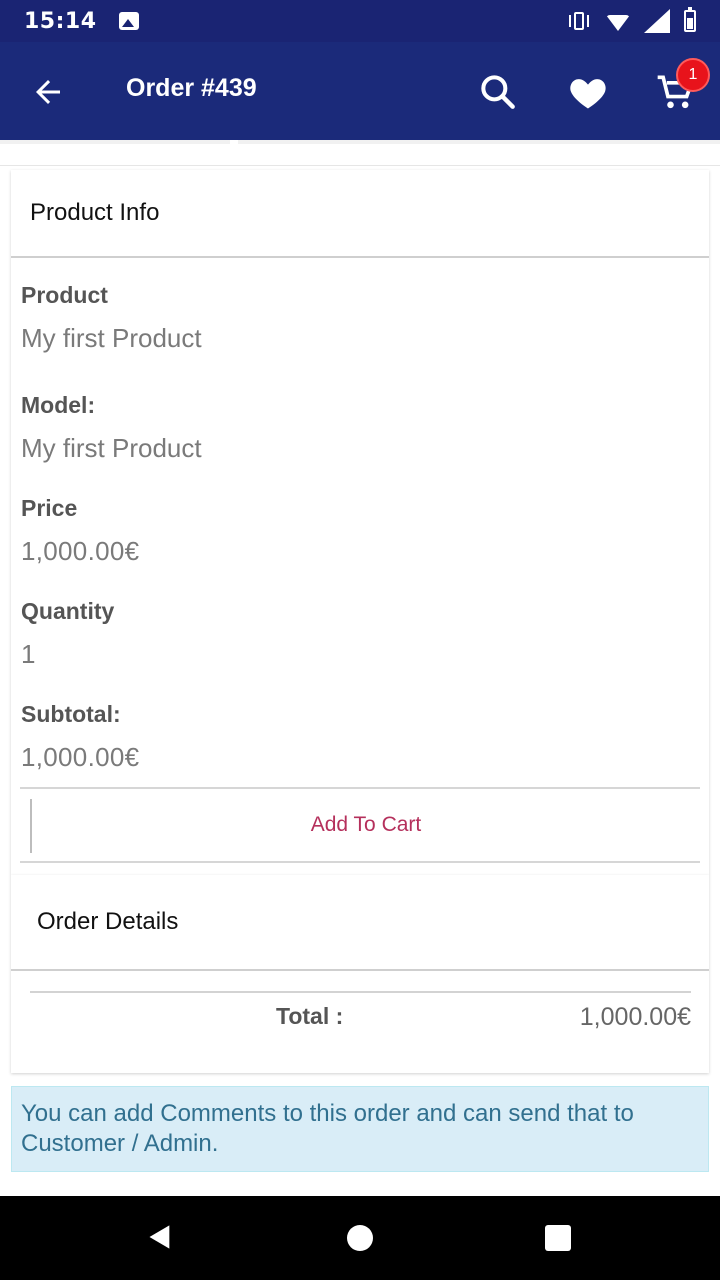 Image resolution: width=720 pixels, height=1280 pixels. Describe the element at coordinates (360, 21) in the screenshot. I see `status-bar: 15:14` at that location.